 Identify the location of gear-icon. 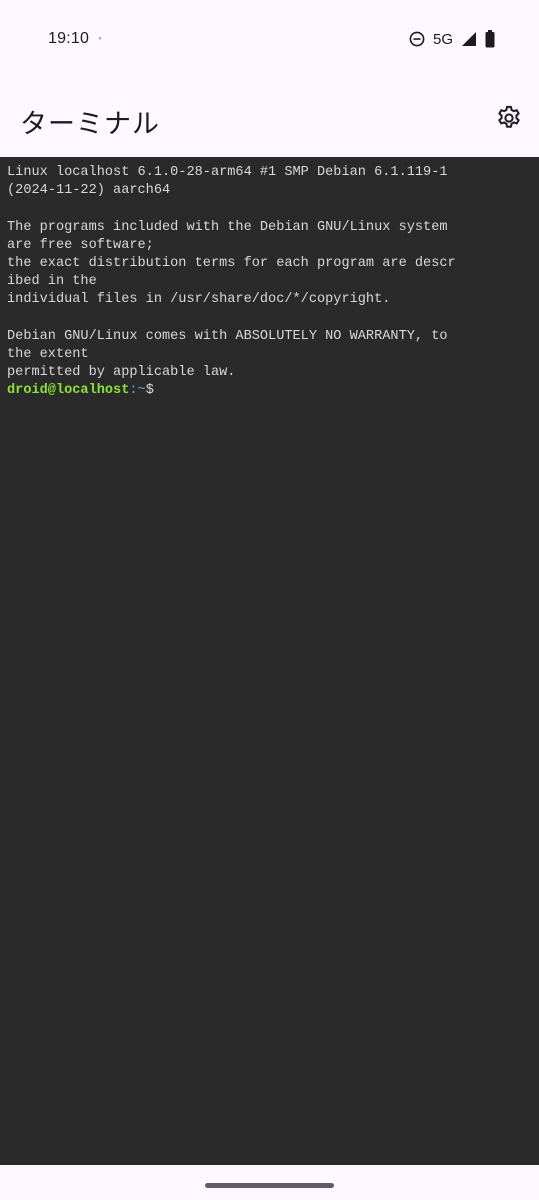
(509, 116).